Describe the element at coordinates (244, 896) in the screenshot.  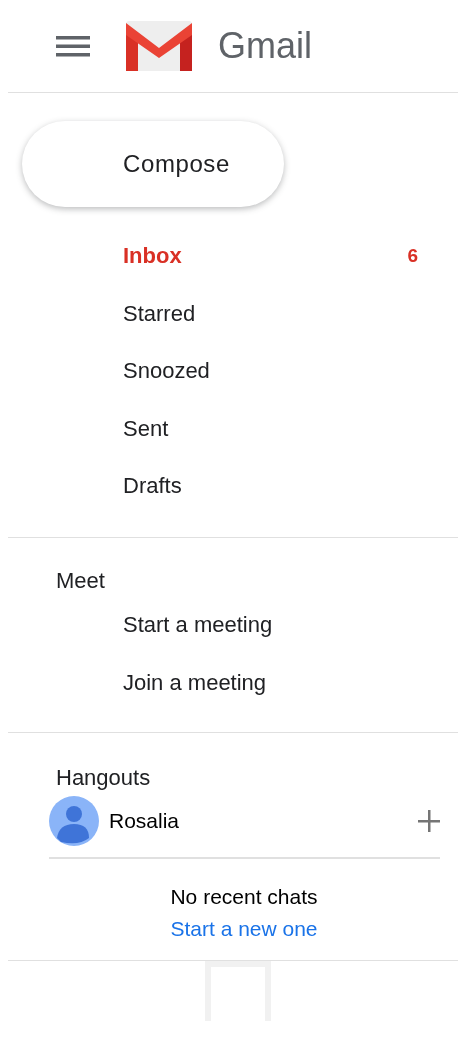
I see `empty-message: No recent chats` at that location.